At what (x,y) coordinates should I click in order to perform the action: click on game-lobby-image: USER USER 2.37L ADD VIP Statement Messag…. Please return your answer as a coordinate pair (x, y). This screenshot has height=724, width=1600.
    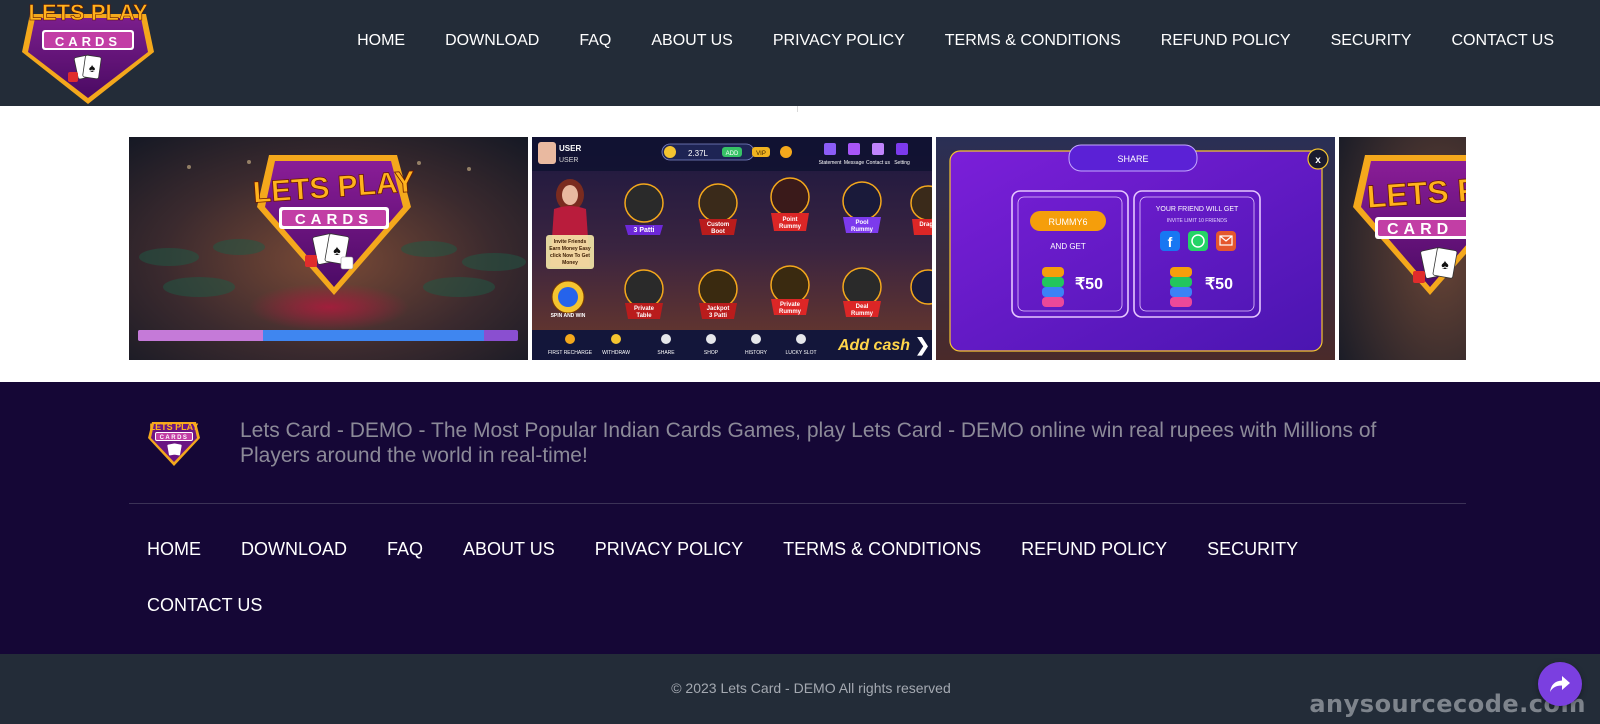
    Looking at the image, I should click on (732, 248).